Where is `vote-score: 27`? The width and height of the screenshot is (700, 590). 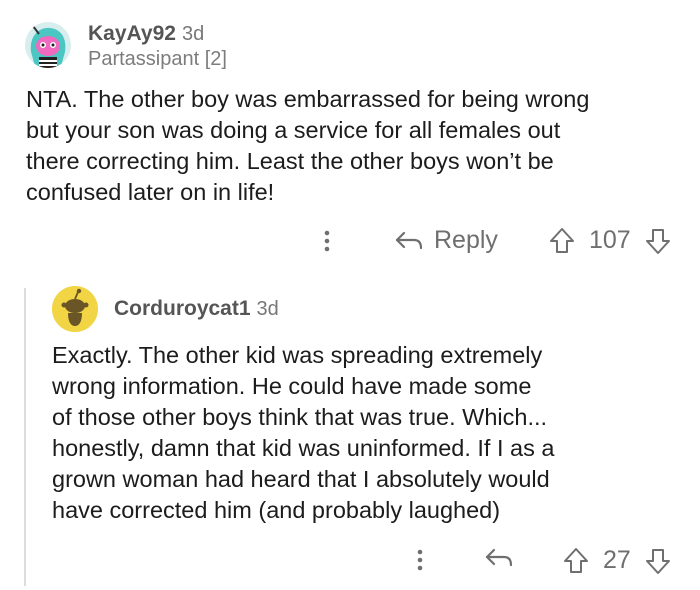 vote-score: 27 is located at coordinates (617, 560).